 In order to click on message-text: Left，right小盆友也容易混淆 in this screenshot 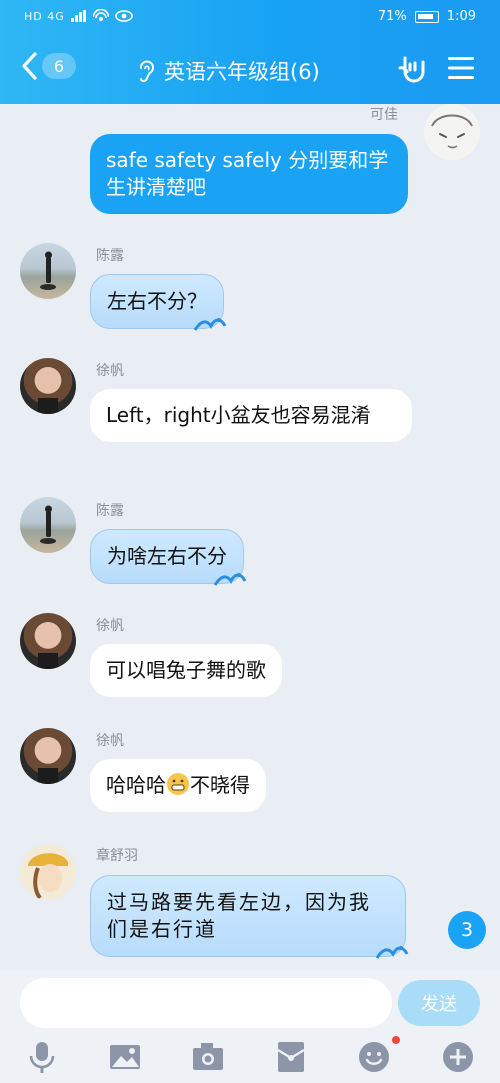, I will do `click(238, 415)`.